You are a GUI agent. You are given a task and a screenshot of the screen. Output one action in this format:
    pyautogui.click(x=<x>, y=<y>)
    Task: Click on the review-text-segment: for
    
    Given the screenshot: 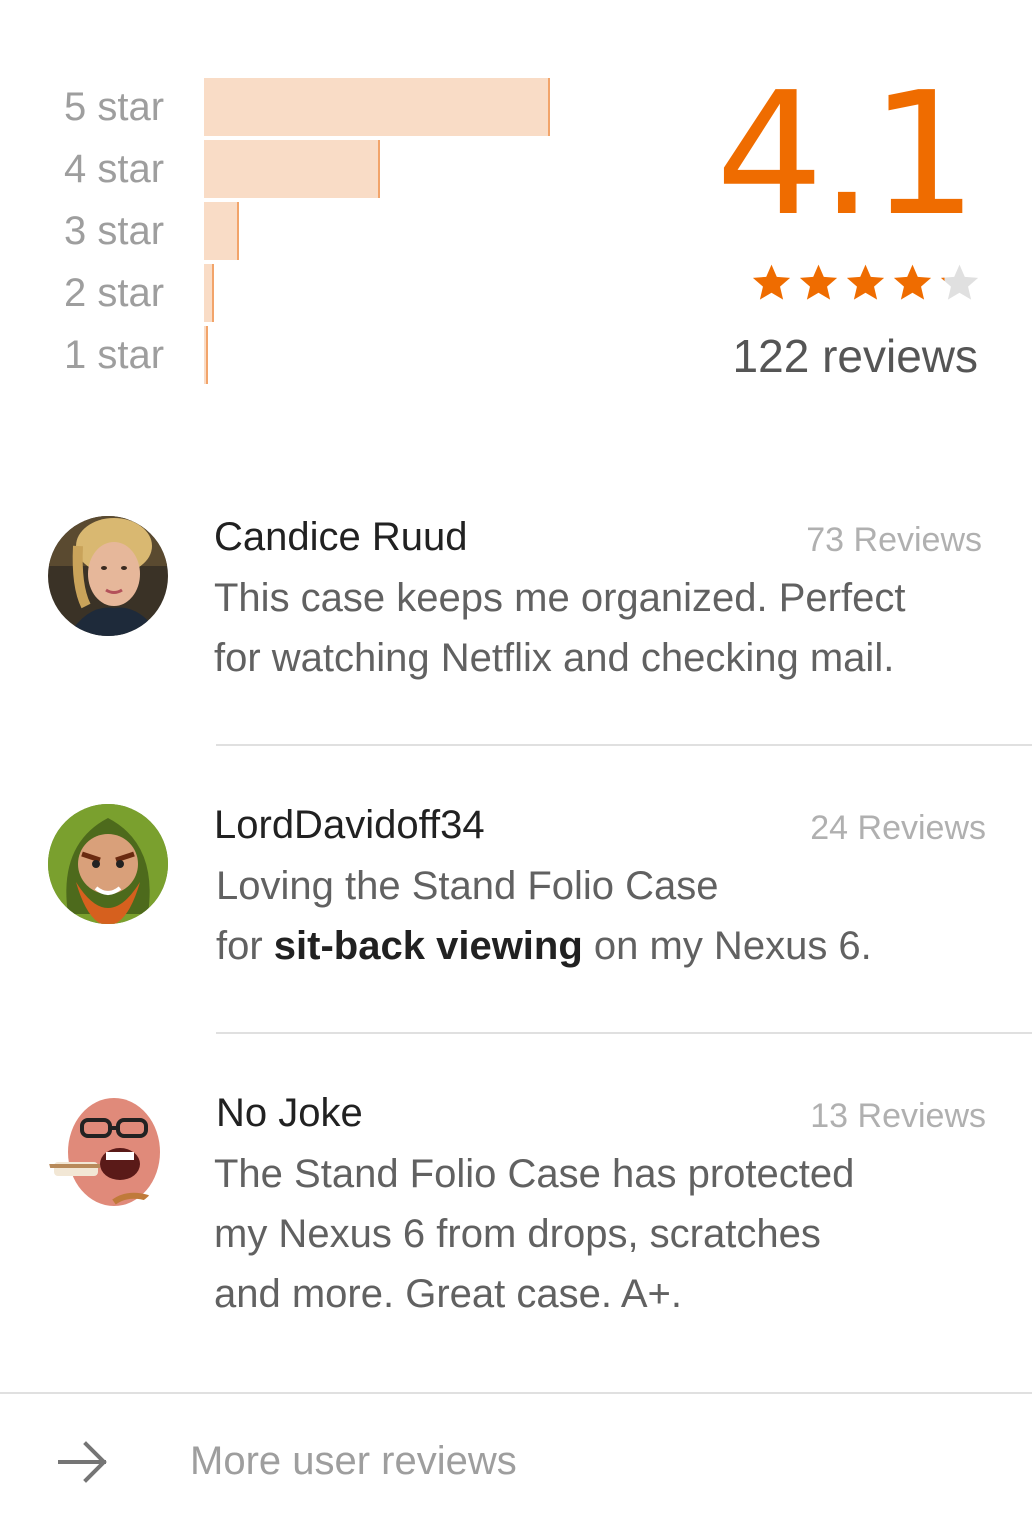 What is the action you would take?
    pyautogui.click(x=245, y=946)
    